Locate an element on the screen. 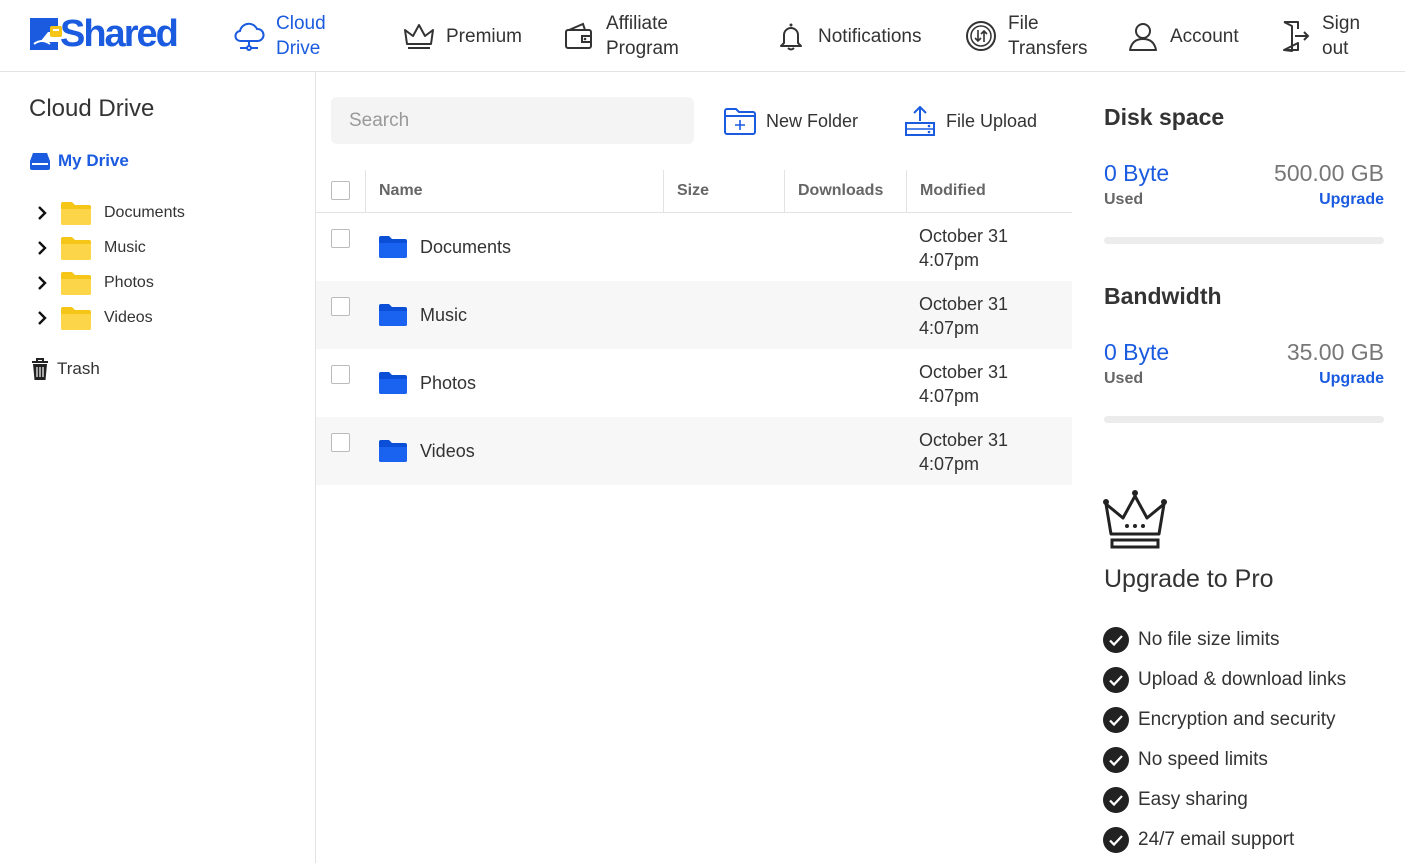  feature-item: 24/7 email support is located at coordinates (1198, 840).